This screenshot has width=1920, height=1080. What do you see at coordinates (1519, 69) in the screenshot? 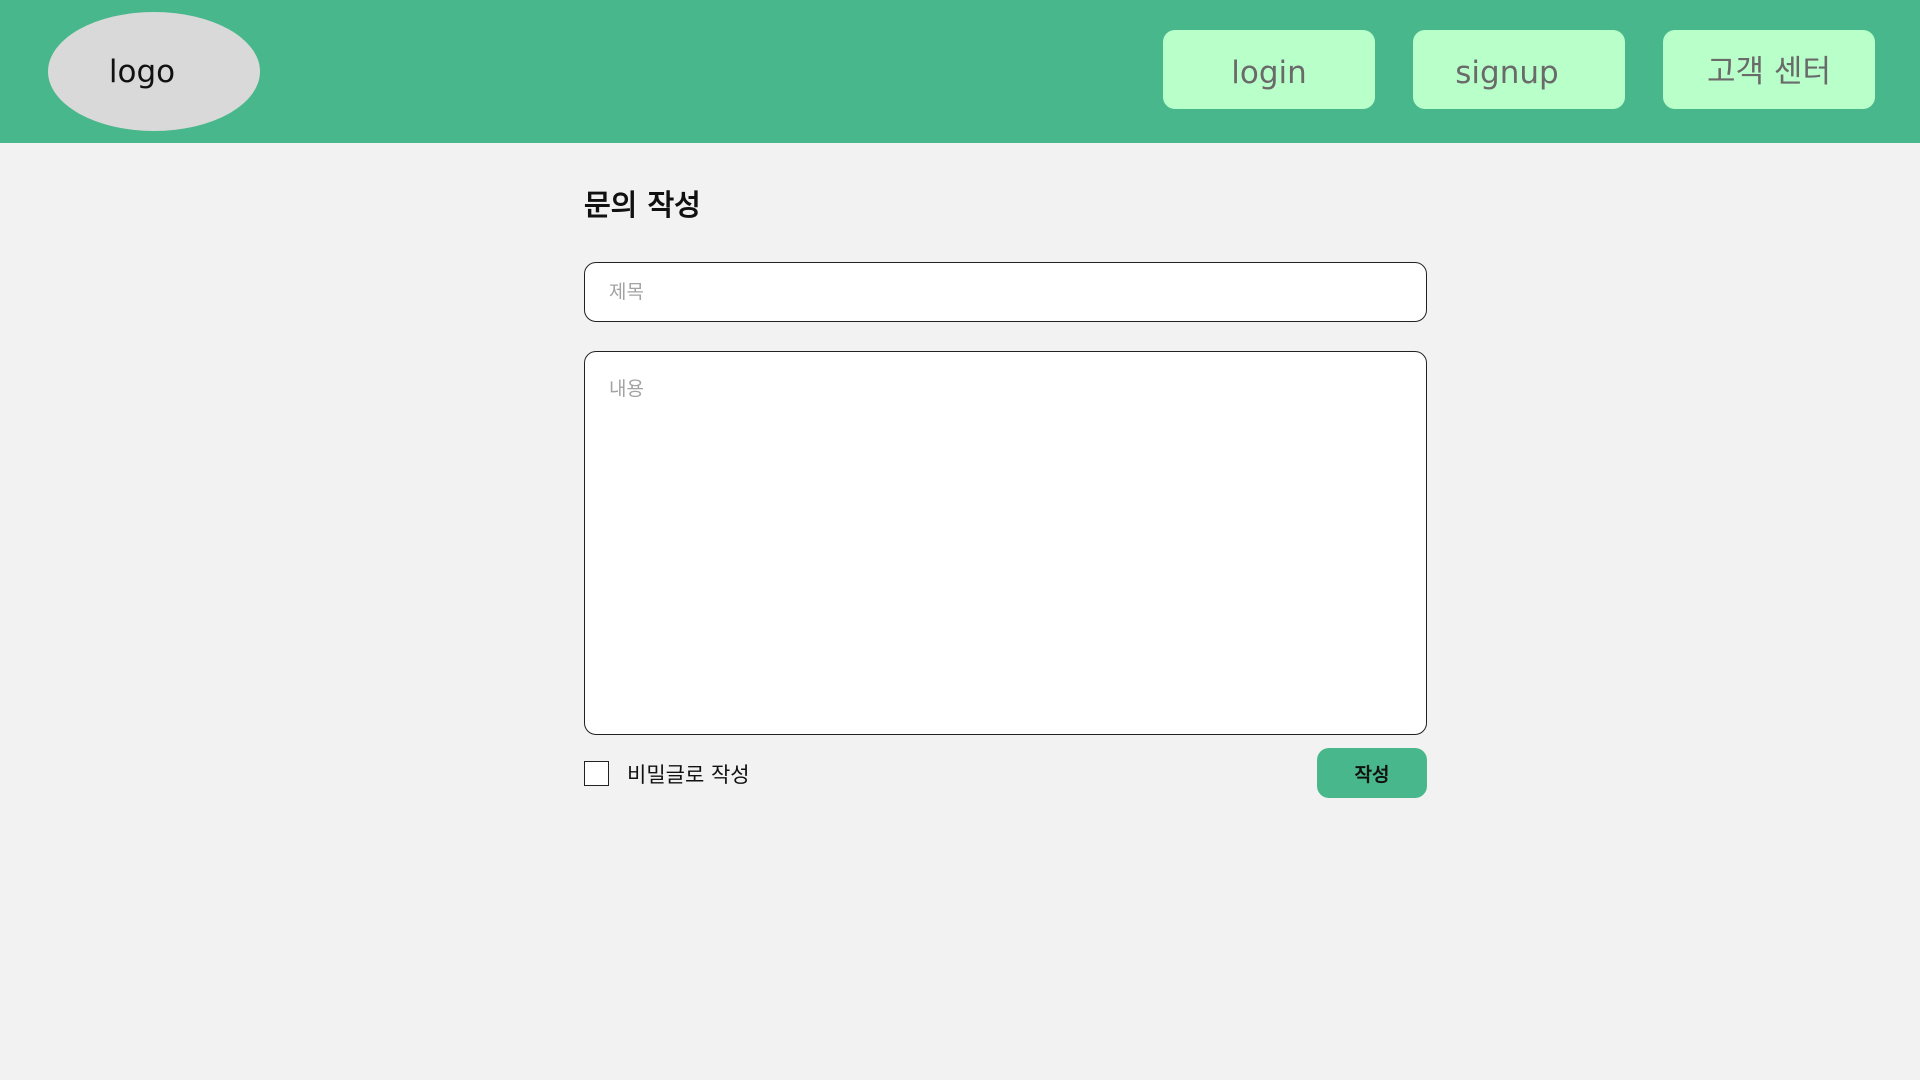
I see `signup-button: signup` at bounding box center [1519, 69].